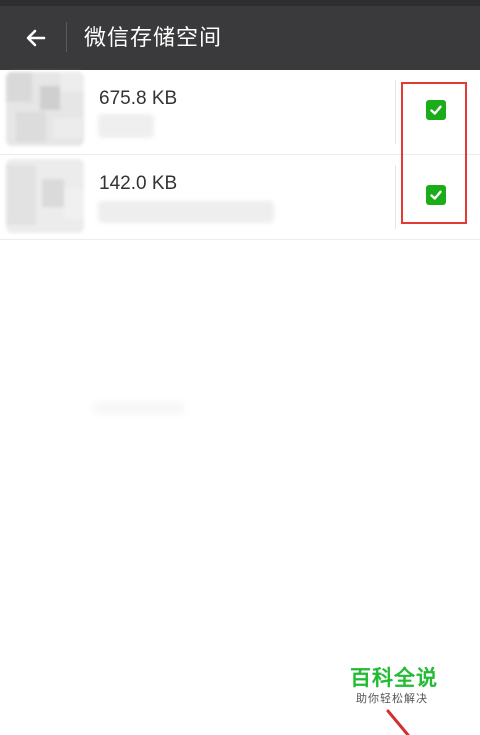 Image resolution: width=480 pixels, height=735 pixels. Describe the element at coordinates (153, 38) in the screenshot. I see `page-title: 微信存储空间` at that location.